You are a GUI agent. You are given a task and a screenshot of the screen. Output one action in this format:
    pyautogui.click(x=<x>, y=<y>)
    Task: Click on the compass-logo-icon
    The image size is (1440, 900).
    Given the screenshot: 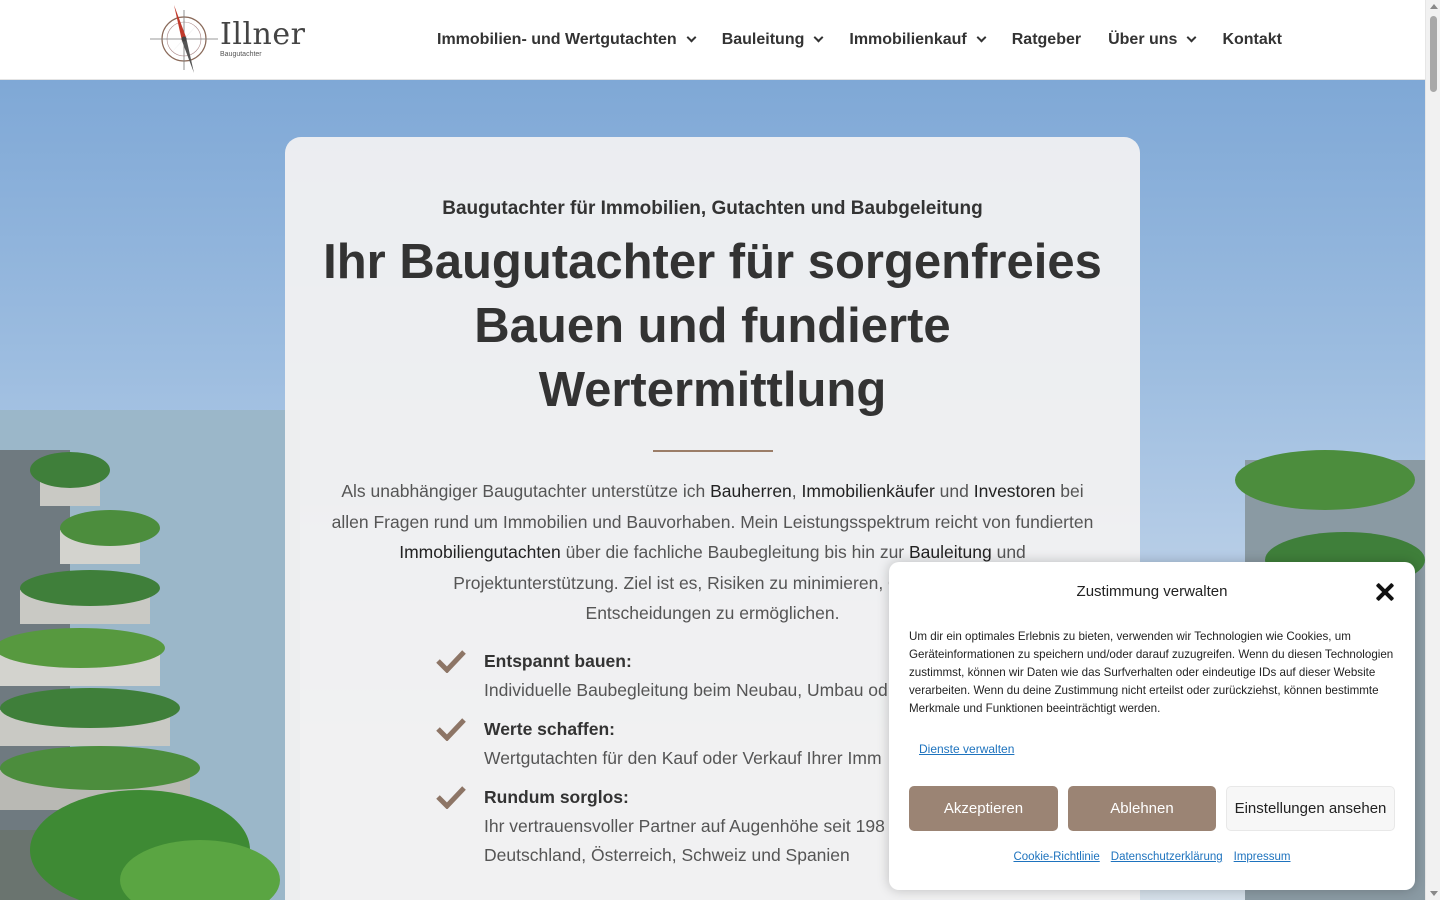 What is the action you would take?
    pyautogui.click(x=184, y=39)
    